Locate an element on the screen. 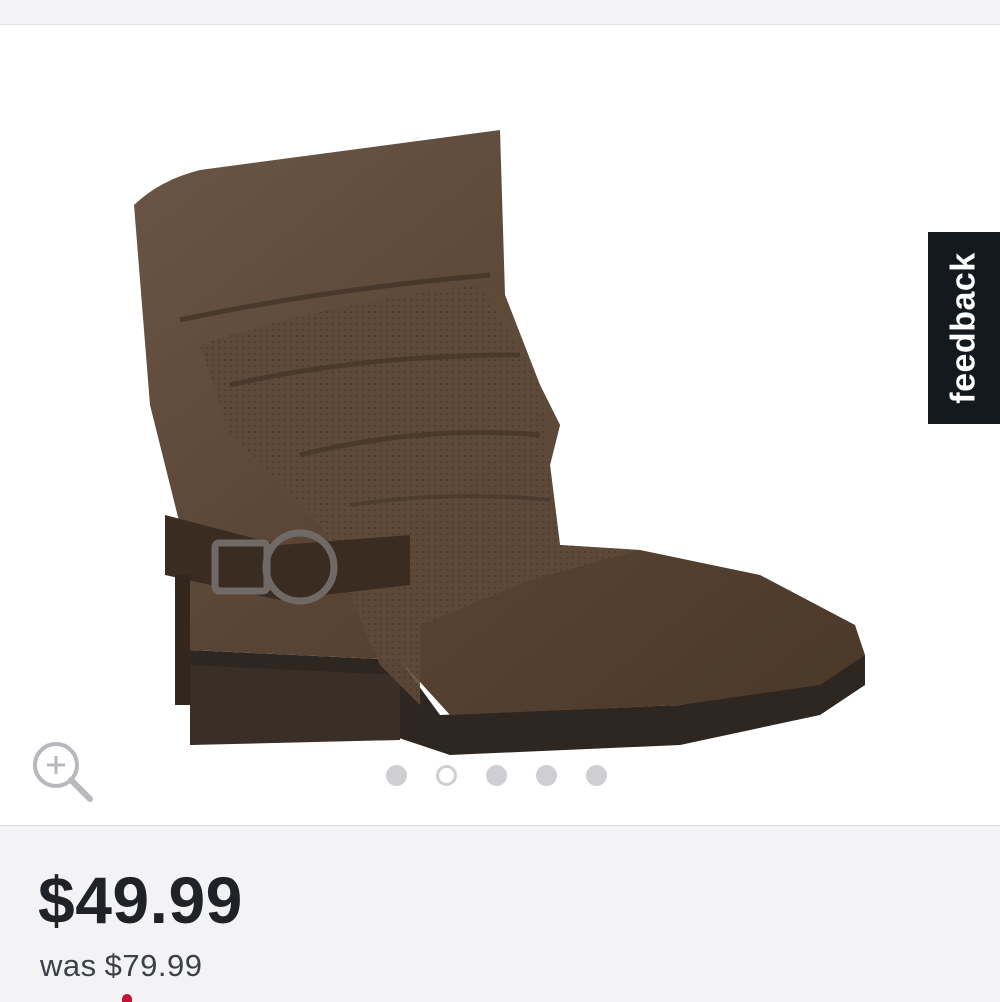 This screenshot has height=1002, width=1000. feedback-label: feedback is located at coordinates (963, 328).